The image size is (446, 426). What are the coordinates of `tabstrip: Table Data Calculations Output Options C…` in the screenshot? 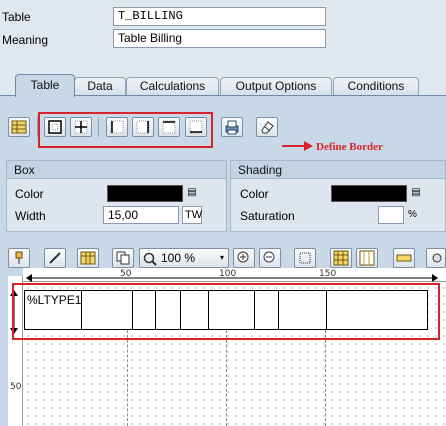 It's located at (223, 85).